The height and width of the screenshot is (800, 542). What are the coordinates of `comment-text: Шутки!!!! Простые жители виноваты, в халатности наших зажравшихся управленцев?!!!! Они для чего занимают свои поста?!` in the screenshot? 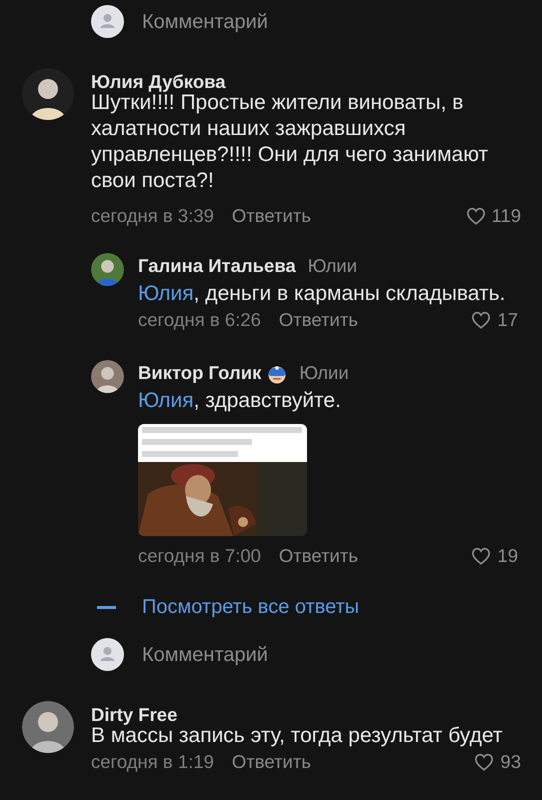 It's located at (290, 142).